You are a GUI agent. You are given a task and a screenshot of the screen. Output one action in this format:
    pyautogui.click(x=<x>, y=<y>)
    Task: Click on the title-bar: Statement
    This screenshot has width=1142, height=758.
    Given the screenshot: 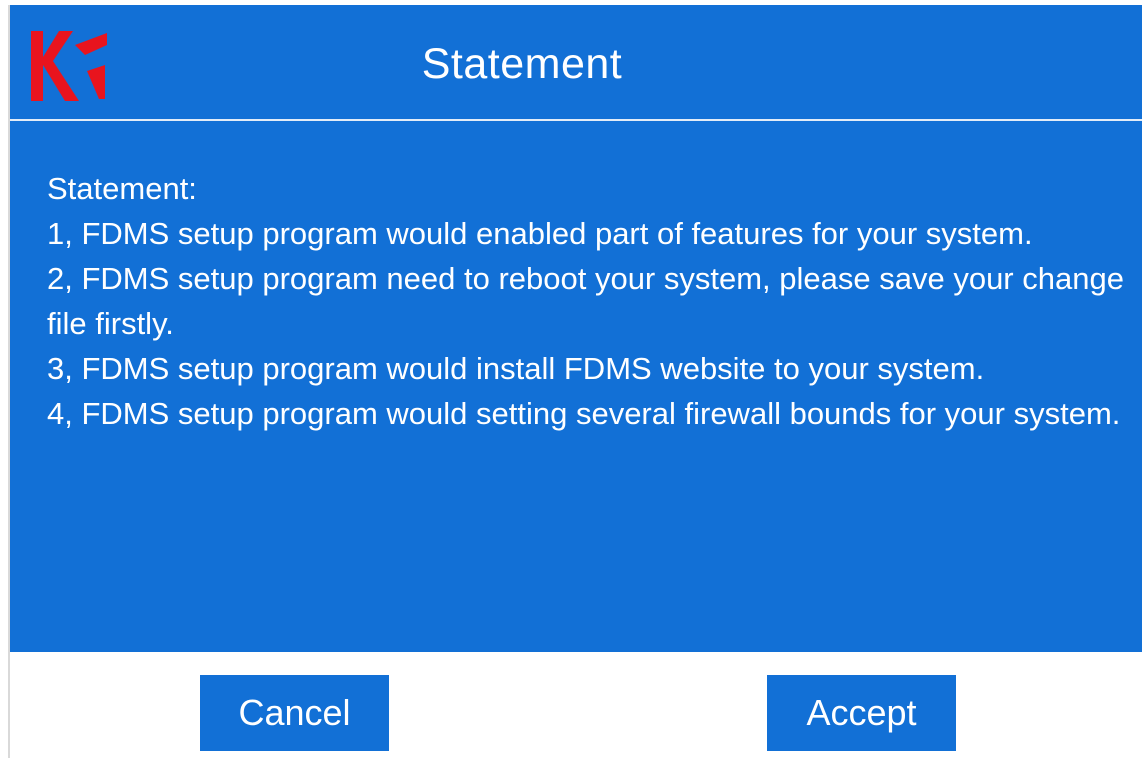 What is the action you would take?
    pyautogui.click(x=576, y=62)
    